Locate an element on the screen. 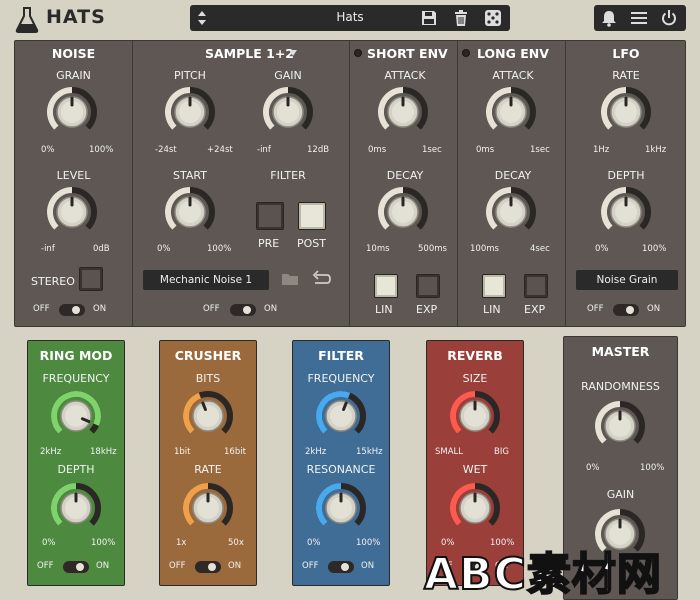 This screenshot has width=700, height=600. save-icon is located at coordinates (429, 18).